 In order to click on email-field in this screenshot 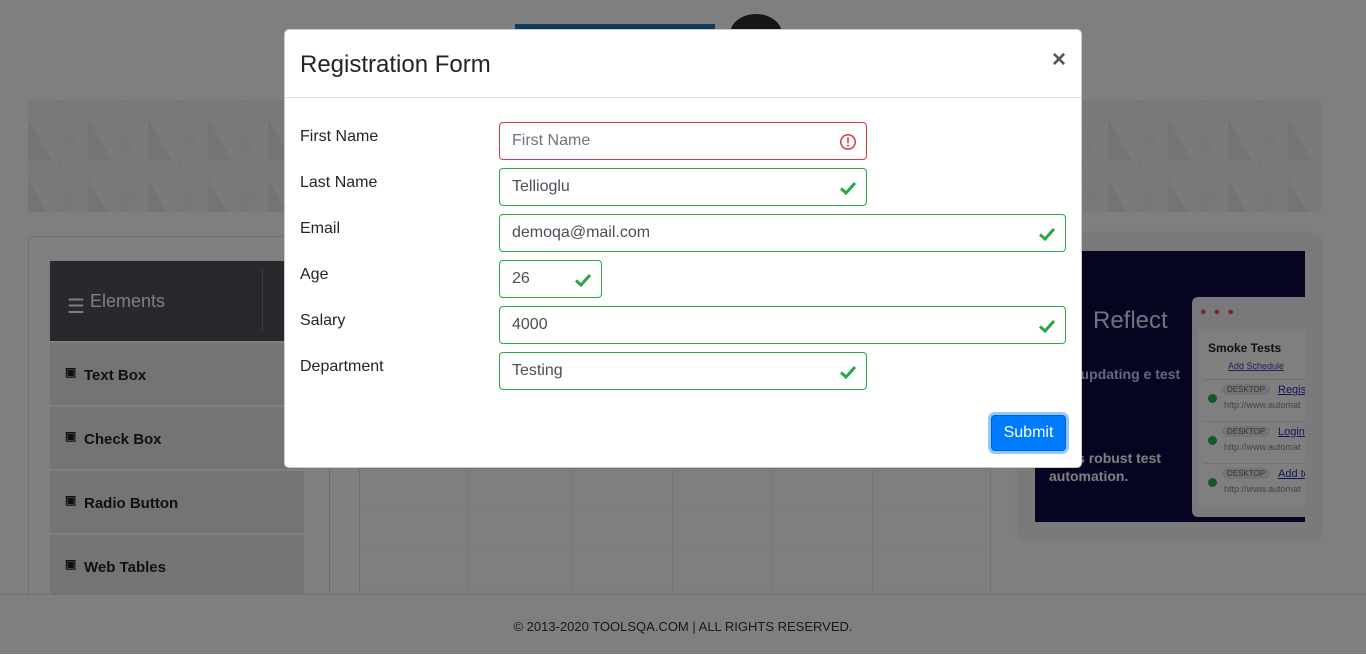, I will do `click(782, 233)`.